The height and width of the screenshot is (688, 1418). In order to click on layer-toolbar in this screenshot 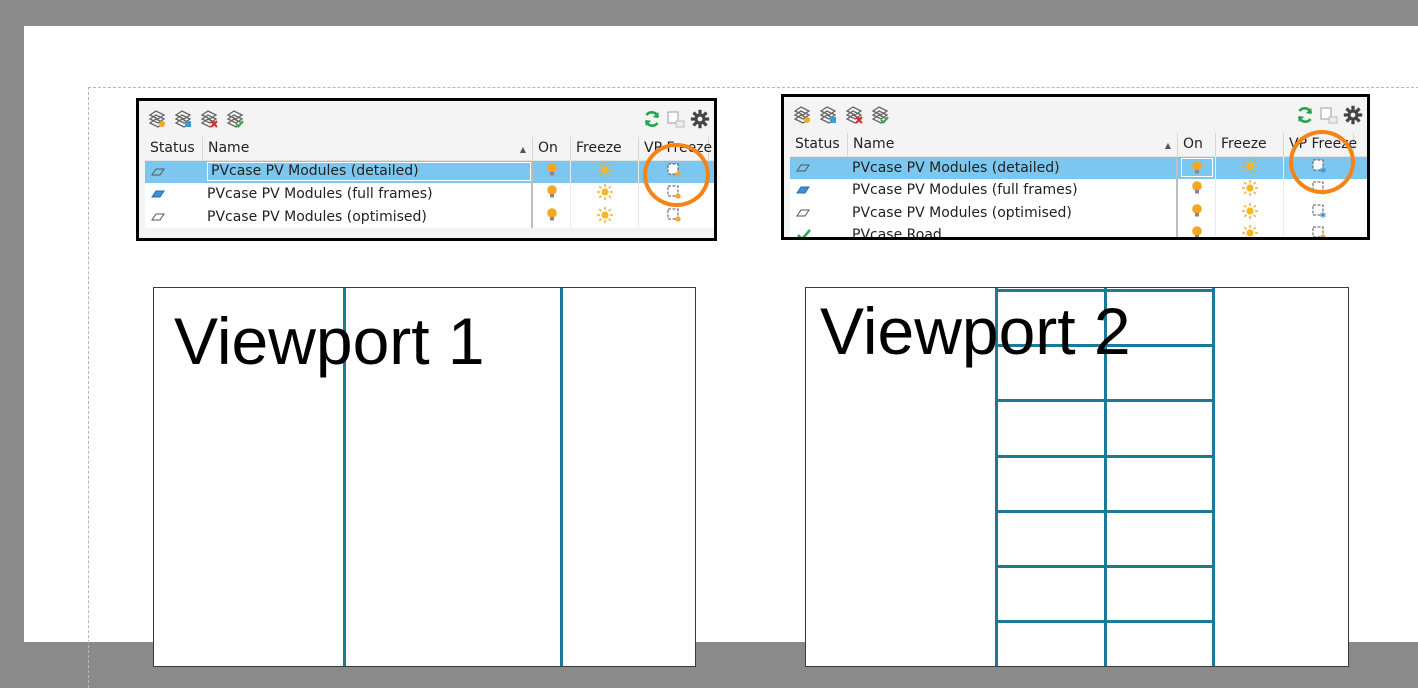, I will do `click(426, 119)`.